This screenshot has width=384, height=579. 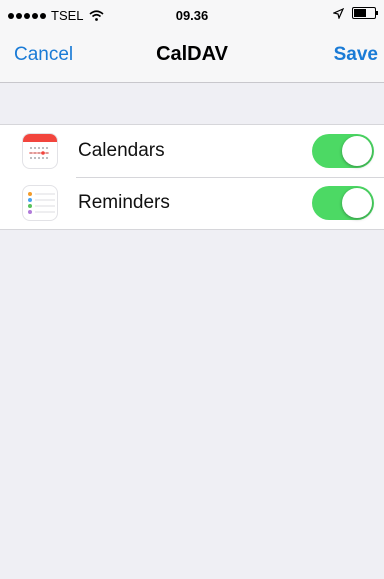 I want to click on page-title: CalDAV, so click(x=192, y=54).